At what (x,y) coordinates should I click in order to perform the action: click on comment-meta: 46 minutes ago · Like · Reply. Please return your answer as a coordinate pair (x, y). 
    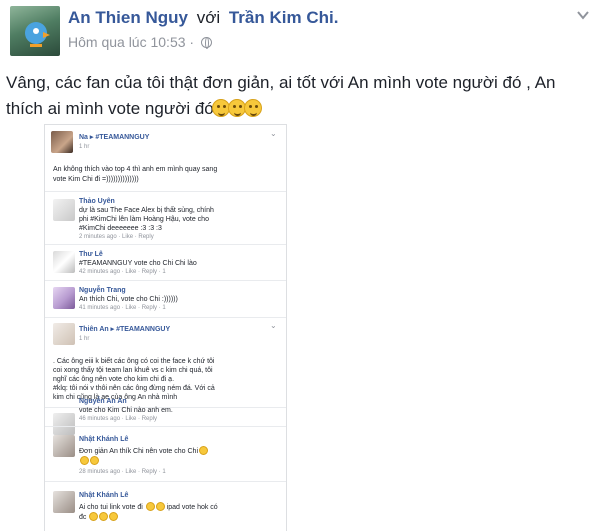
    Looking at the image, I should click on (118, 419).